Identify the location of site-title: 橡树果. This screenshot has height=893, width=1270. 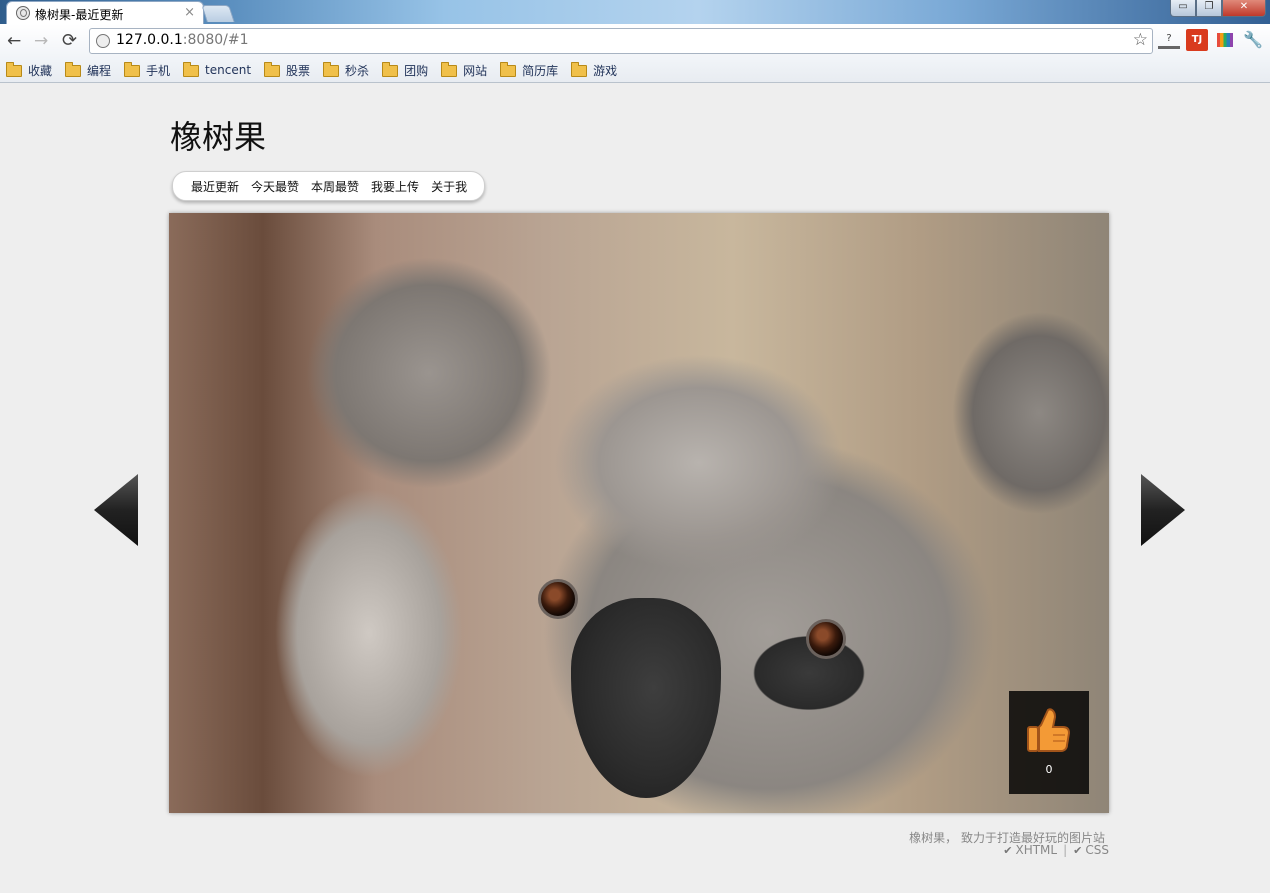
(218, 137).